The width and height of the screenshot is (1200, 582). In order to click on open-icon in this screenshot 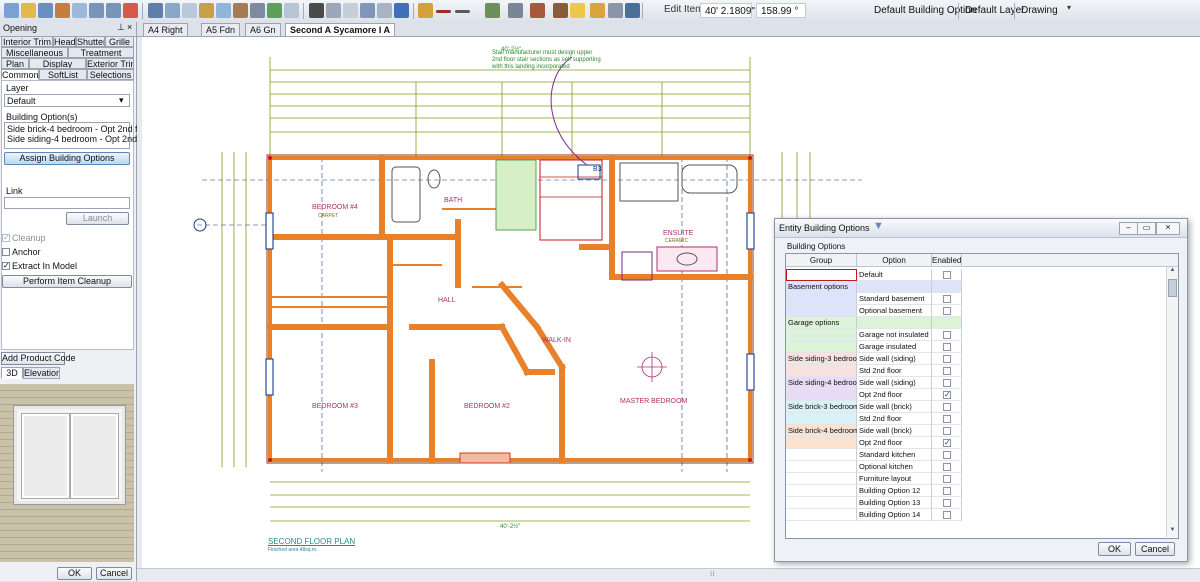, I will do `click(28, 10)`.